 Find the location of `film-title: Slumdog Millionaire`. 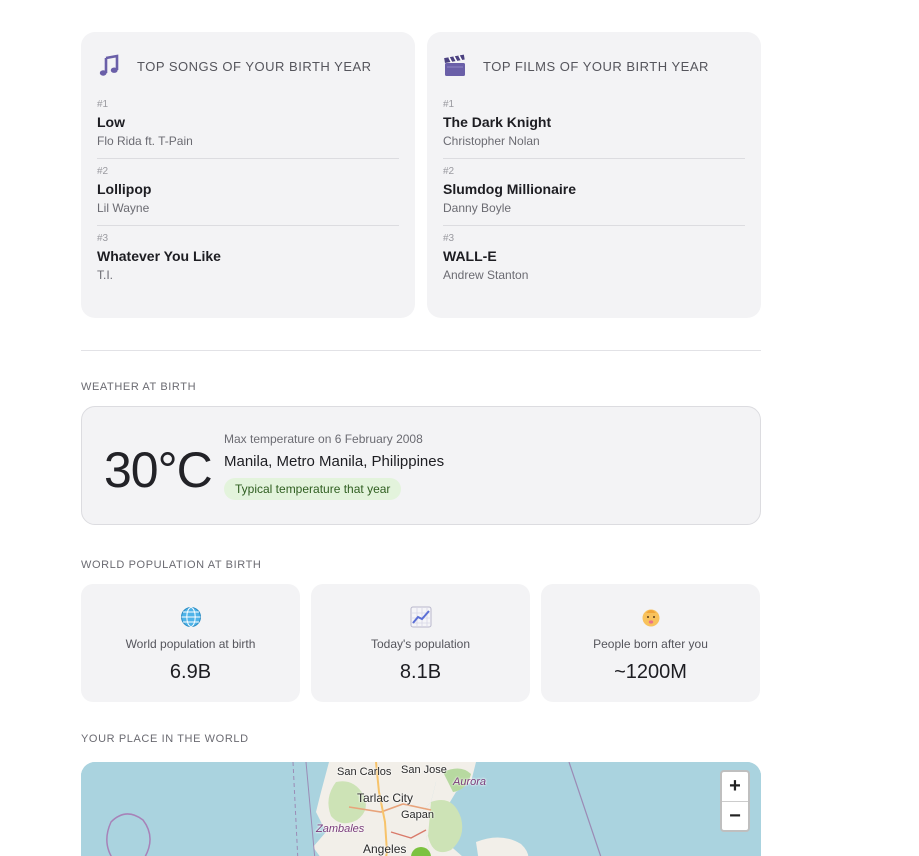

film-title: Slumdog Millionaire is located at coordinates (510, 189).